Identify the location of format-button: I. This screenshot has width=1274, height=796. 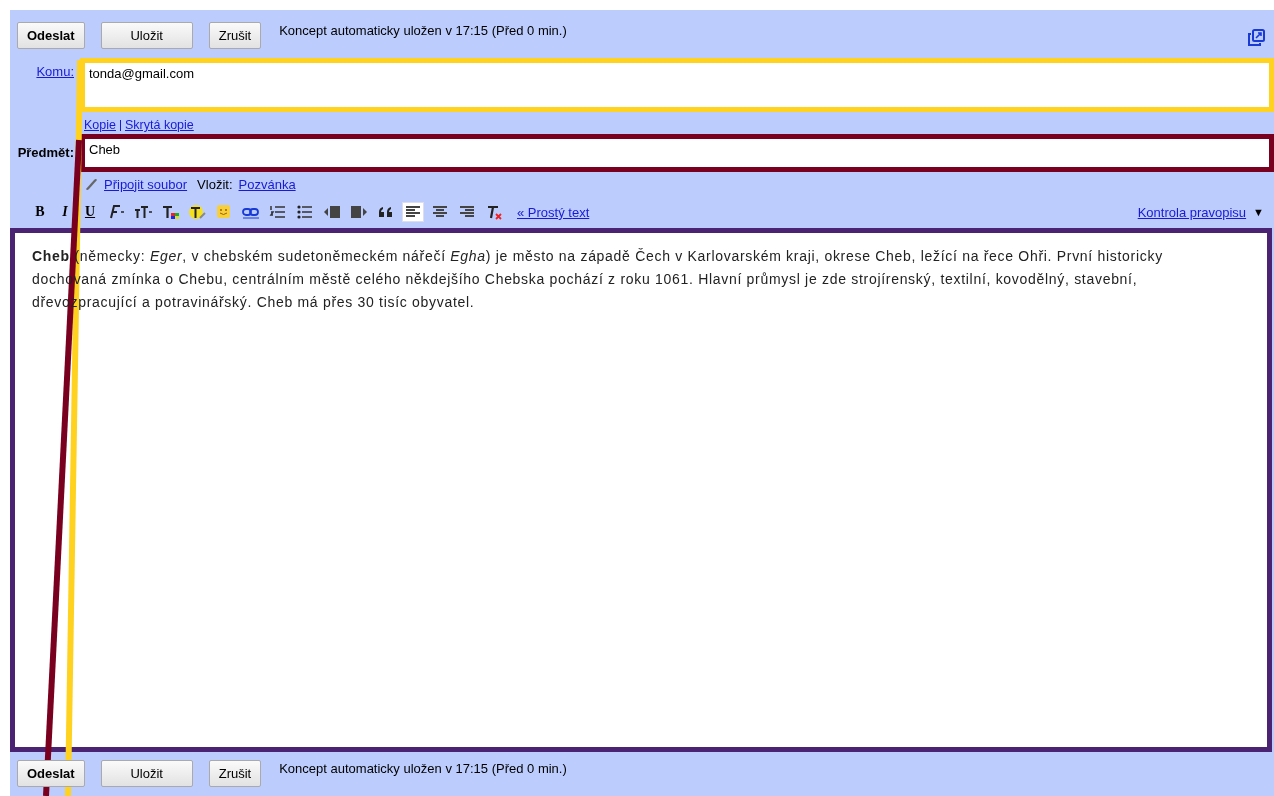
(65, 212).